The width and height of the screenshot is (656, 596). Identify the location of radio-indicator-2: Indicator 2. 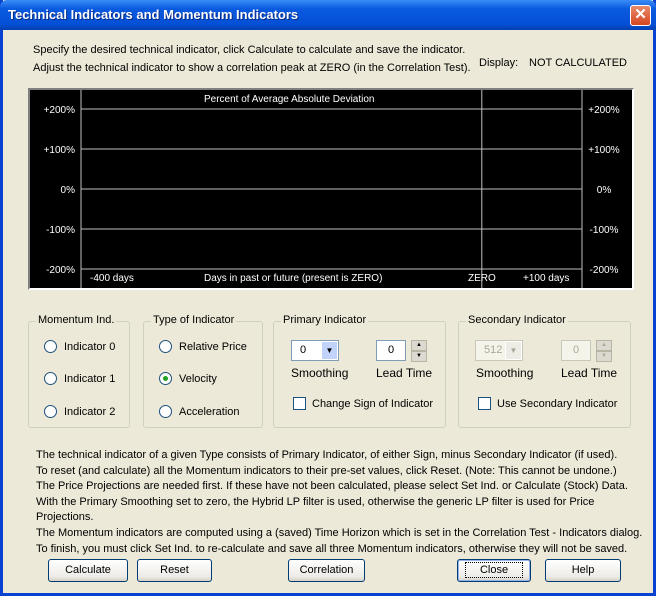
(79, 411).